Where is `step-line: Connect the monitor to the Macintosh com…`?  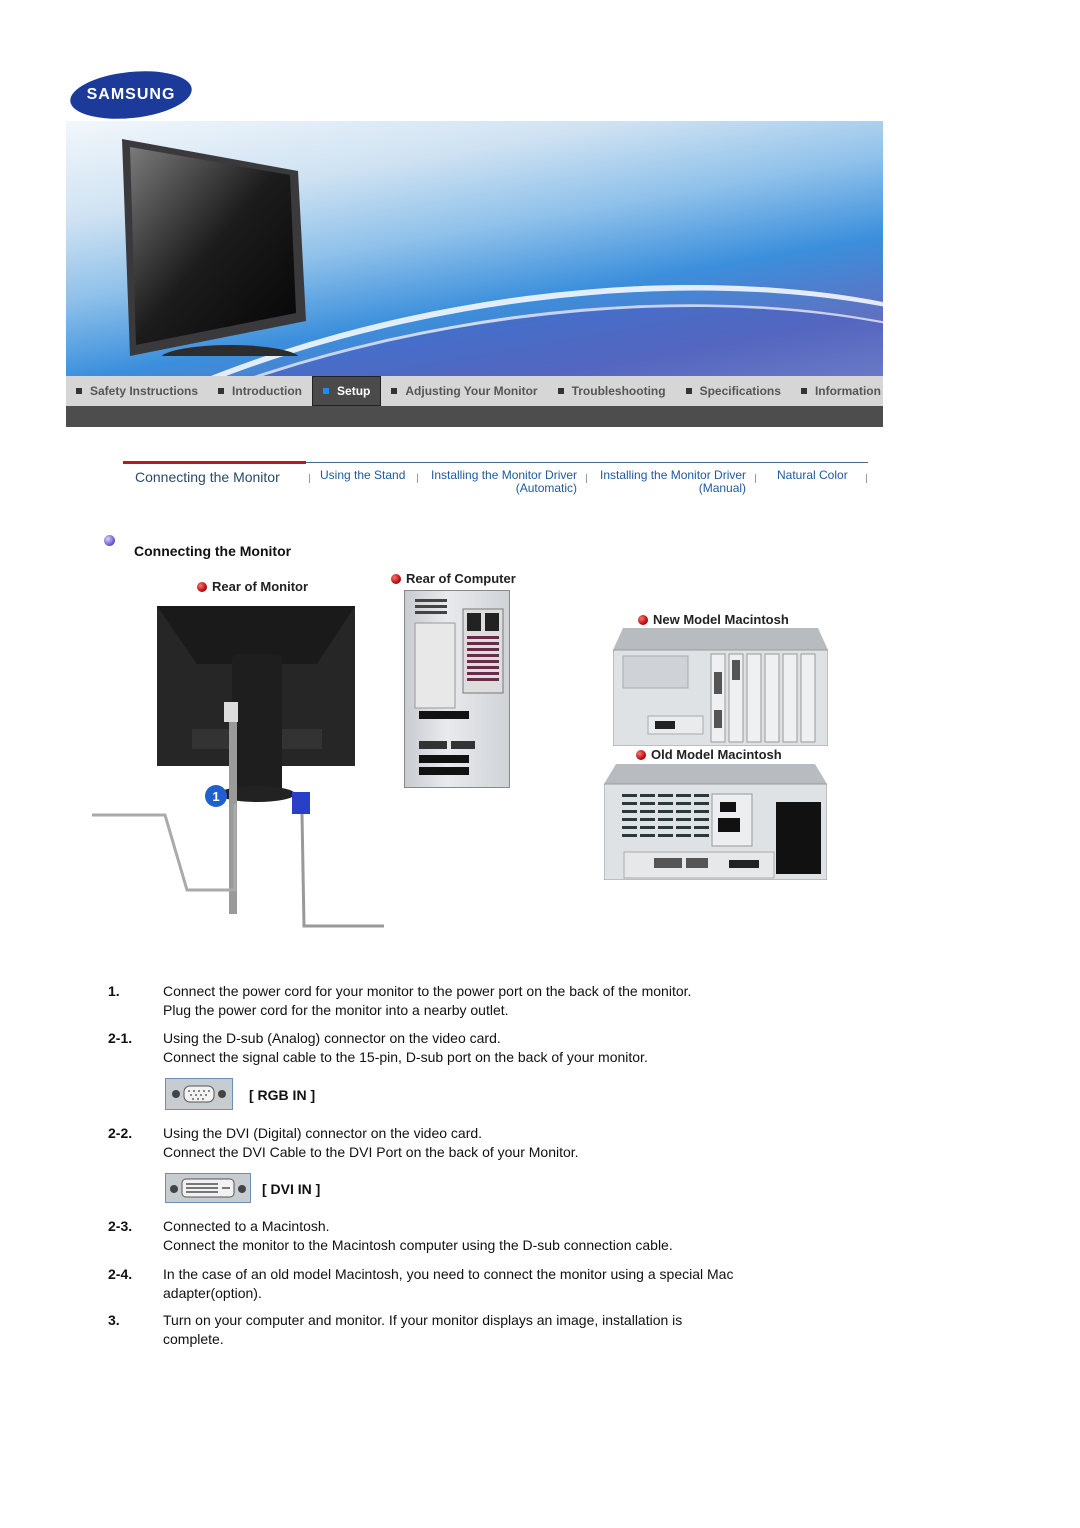
step-line: Connect the monitor to the Macintosh com… is located at coordinates (418, 1245).